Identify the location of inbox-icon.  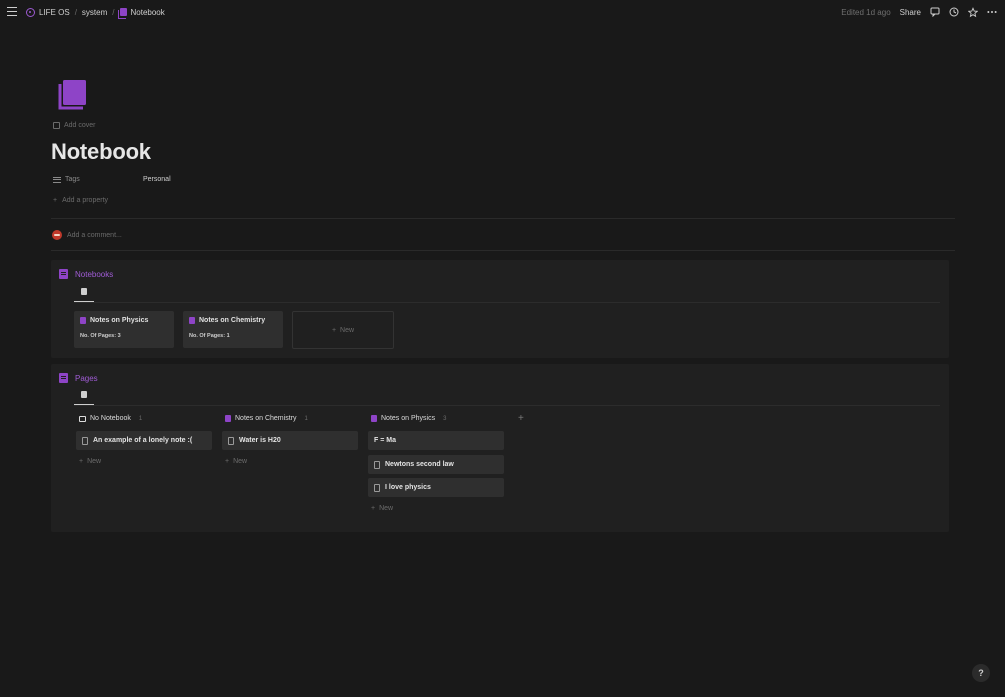
(82, 418).